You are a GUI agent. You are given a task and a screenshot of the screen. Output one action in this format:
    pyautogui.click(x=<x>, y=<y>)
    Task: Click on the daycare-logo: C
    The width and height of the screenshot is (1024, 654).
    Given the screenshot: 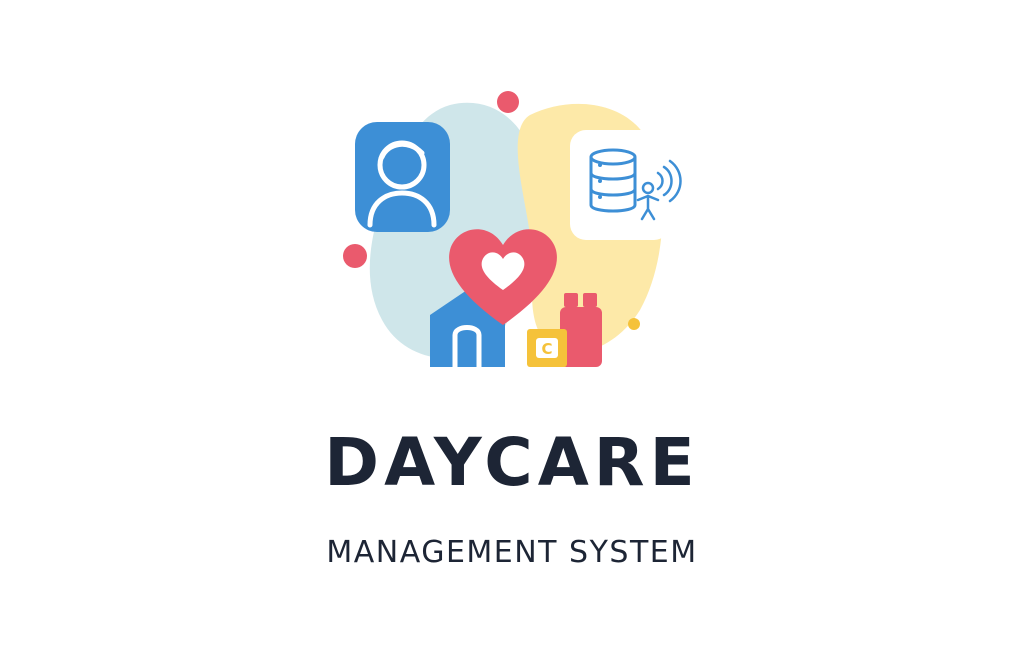 What is the action you would take?
    pyautogui.click(x=512, y=229)
    